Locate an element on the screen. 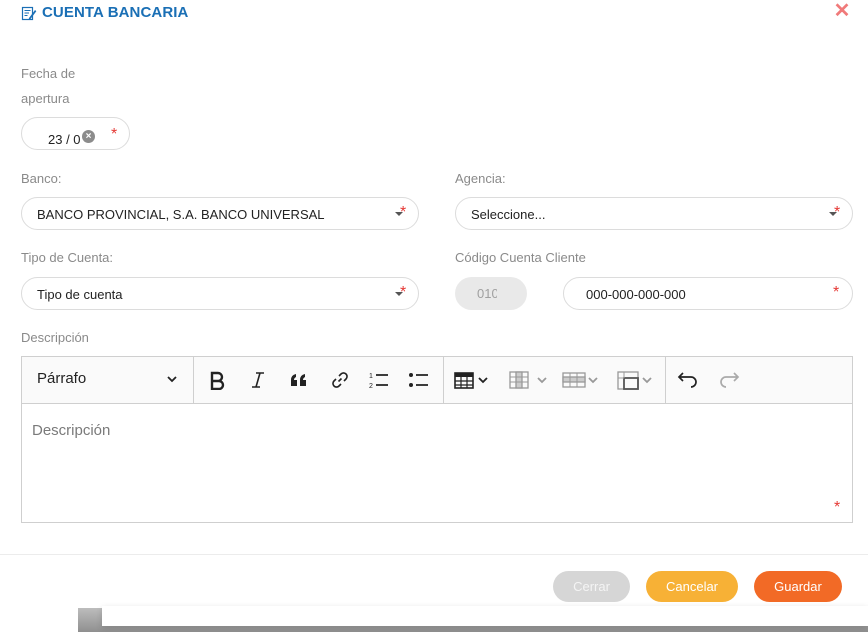  modal-title: CUENTA BANCARIA is located at coordinates (115, 12).